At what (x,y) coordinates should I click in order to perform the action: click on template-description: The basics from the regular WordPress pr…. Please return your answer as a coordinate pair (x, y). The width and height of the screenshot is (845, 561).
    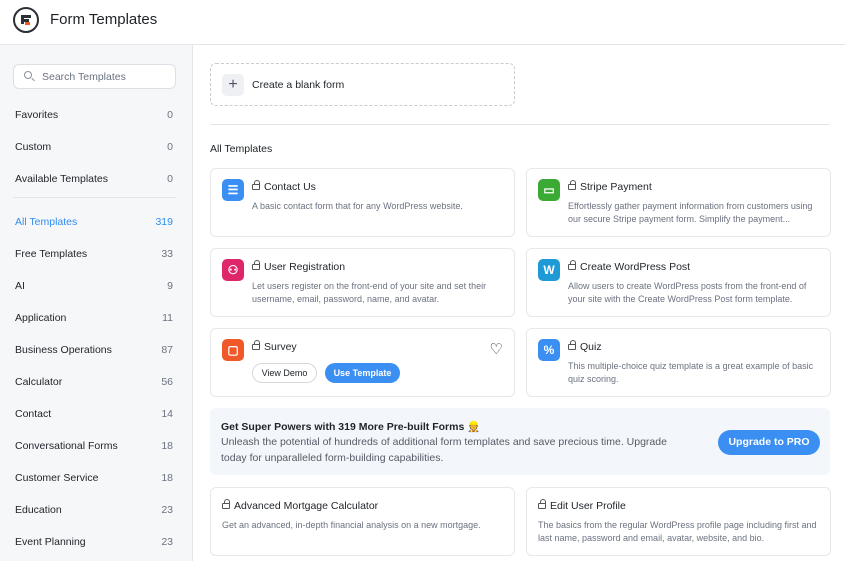
    Looking at the image, I should click on (677, 531).